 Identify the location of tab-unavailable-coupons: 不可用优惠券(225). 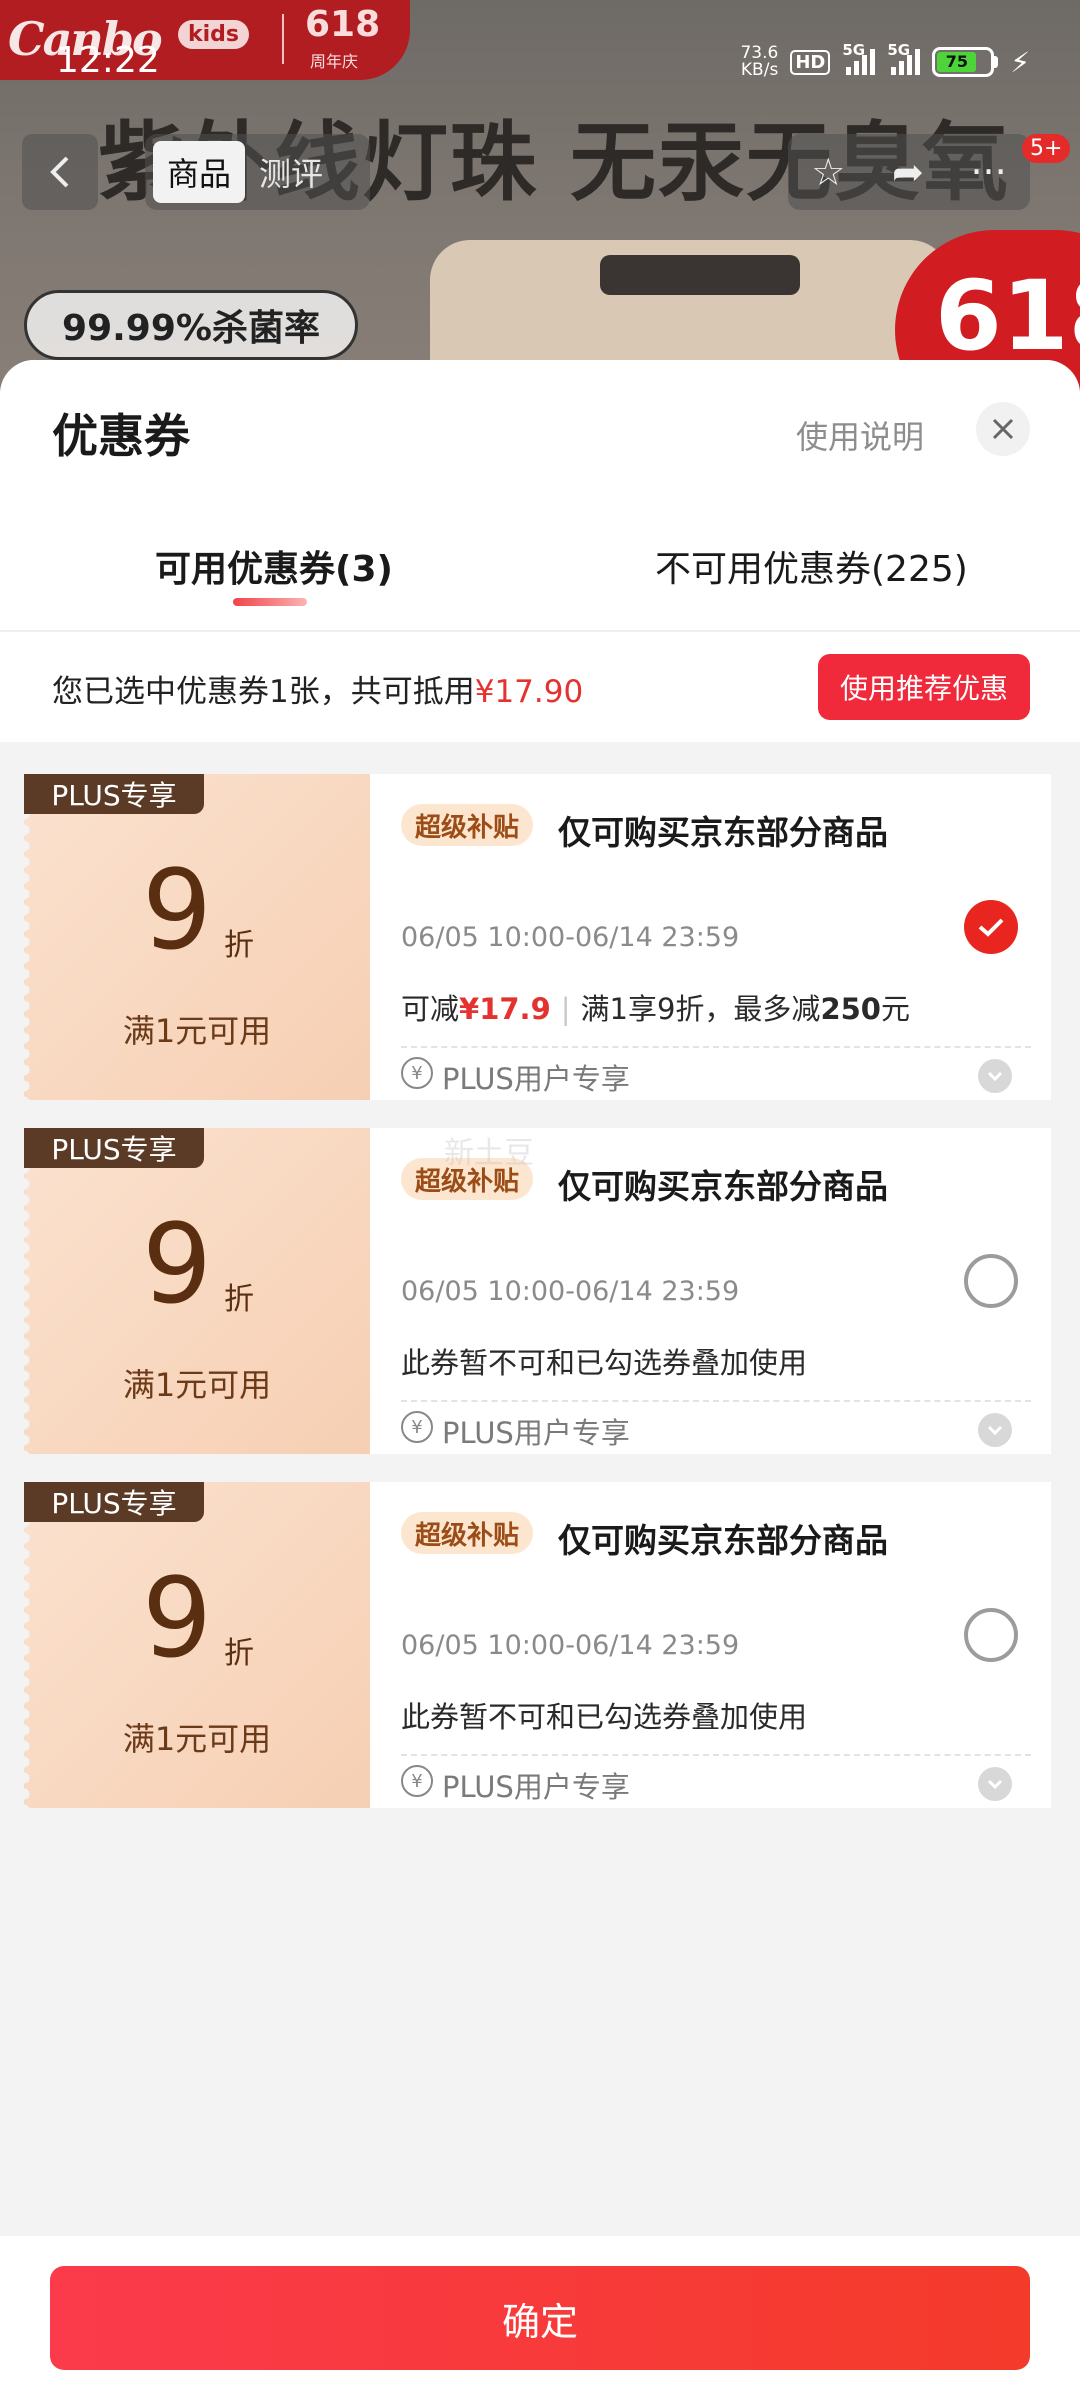
(811, 566).